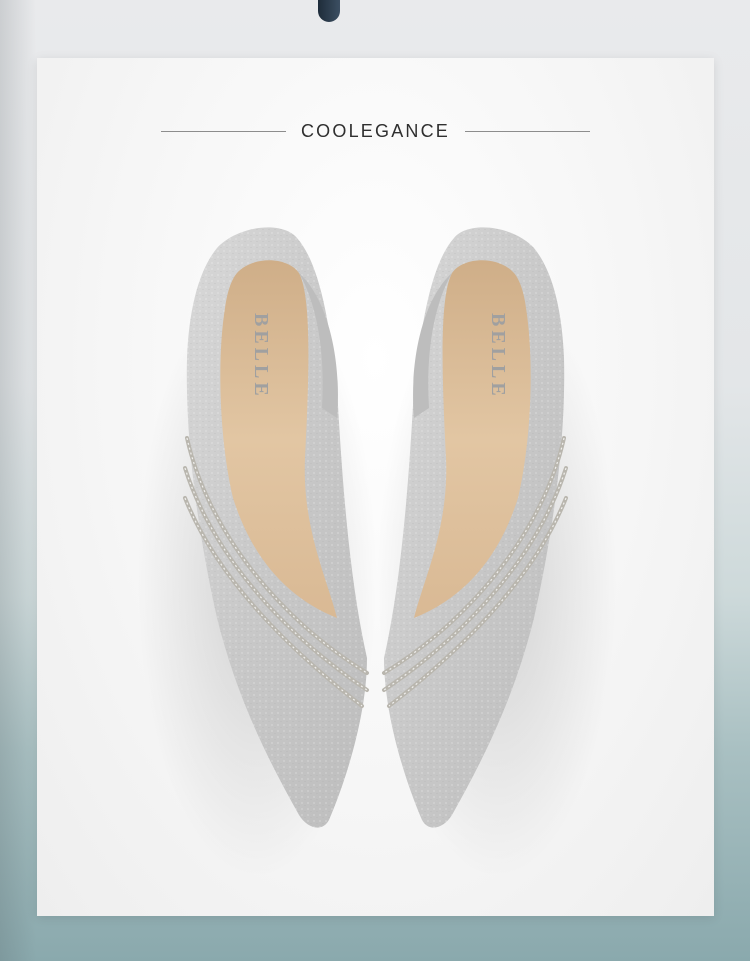 The image size is (750, 961). What do you see at coordinates (261, 356) in the screenshot?
I see `left-insole-brand: BELLE` at bounding box center [261, 356].